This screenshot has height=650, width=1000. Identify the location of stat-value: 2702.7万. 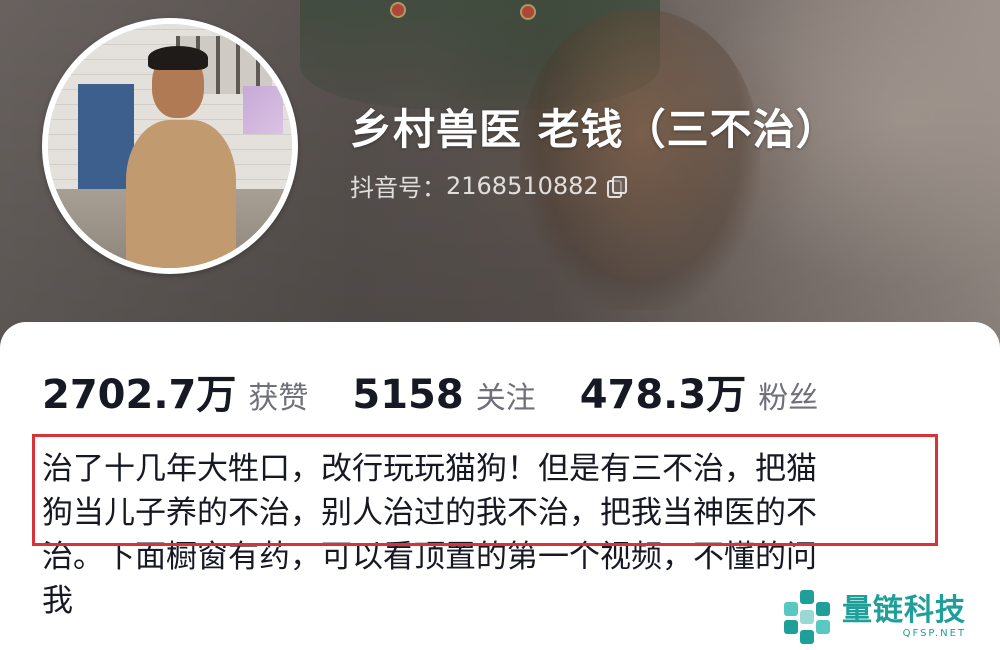
(139, 395).